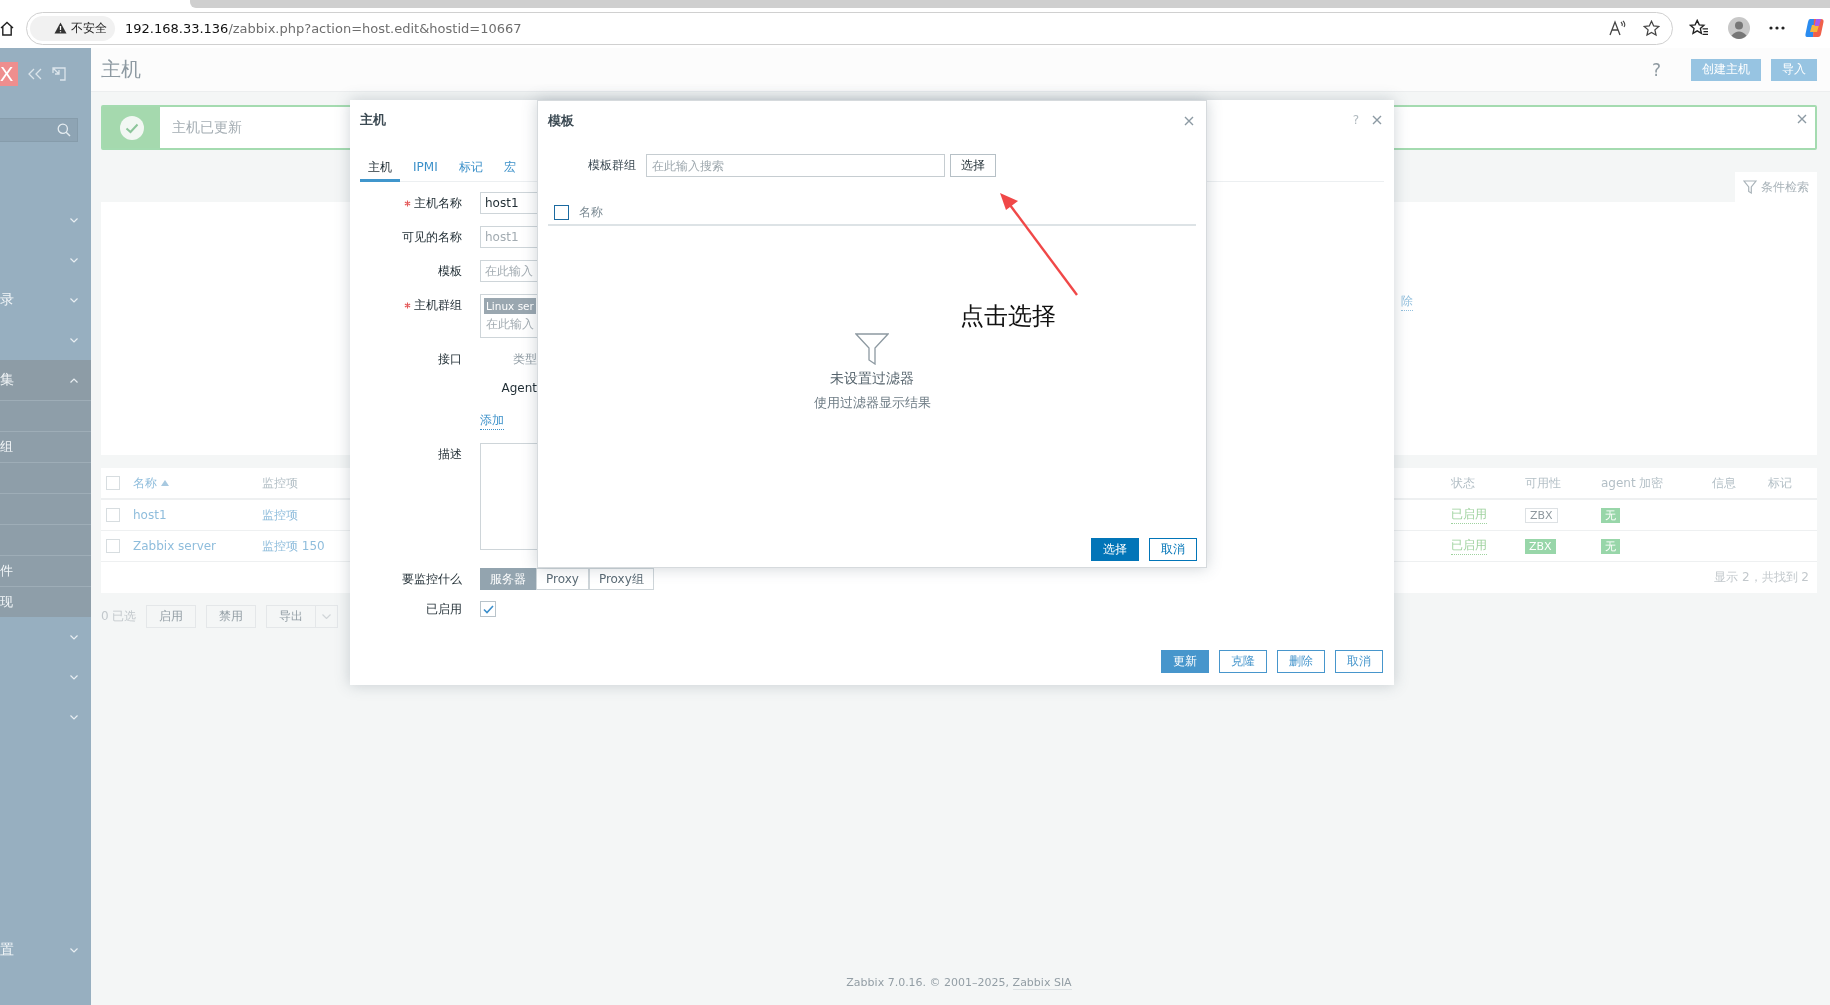  Describe the element at coordinates (492, 421) in the screenshot. I see `add-link: 添加` at that location.